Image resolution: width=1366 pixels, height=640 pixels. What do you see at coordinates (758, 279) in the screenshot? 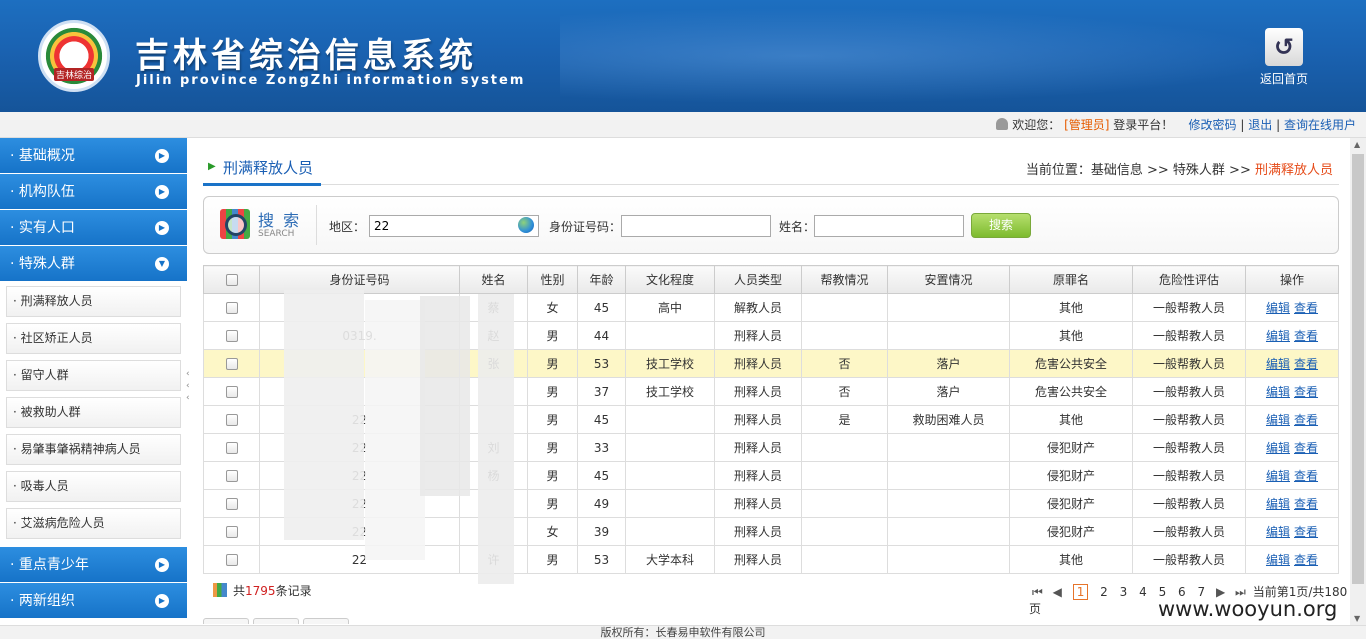
I see `column-header: 人员类型` at bounding box center [758, 279].